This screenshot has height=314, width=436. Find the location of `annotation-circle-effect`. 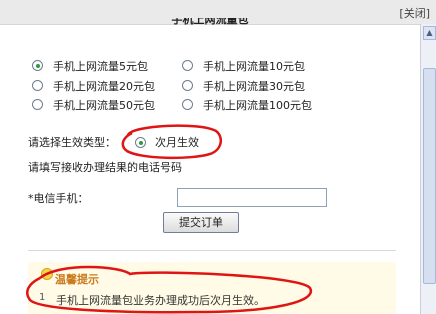

annotation-circle-effect is located at coordinates (172, 142).